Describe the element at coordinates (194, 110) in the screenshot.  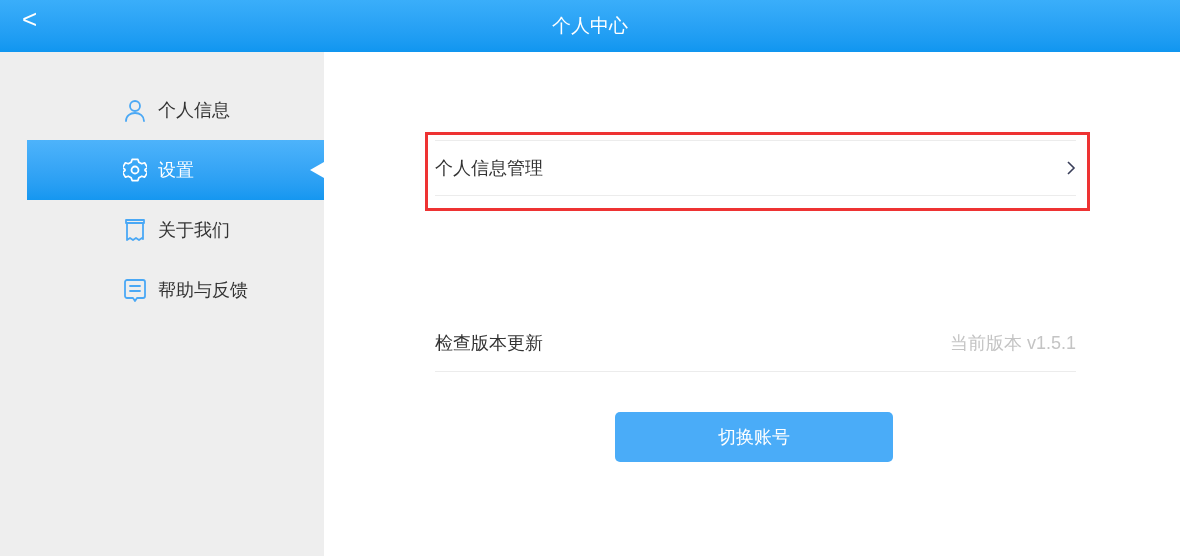
I see `sidebar-label: 个人信息` at that location.